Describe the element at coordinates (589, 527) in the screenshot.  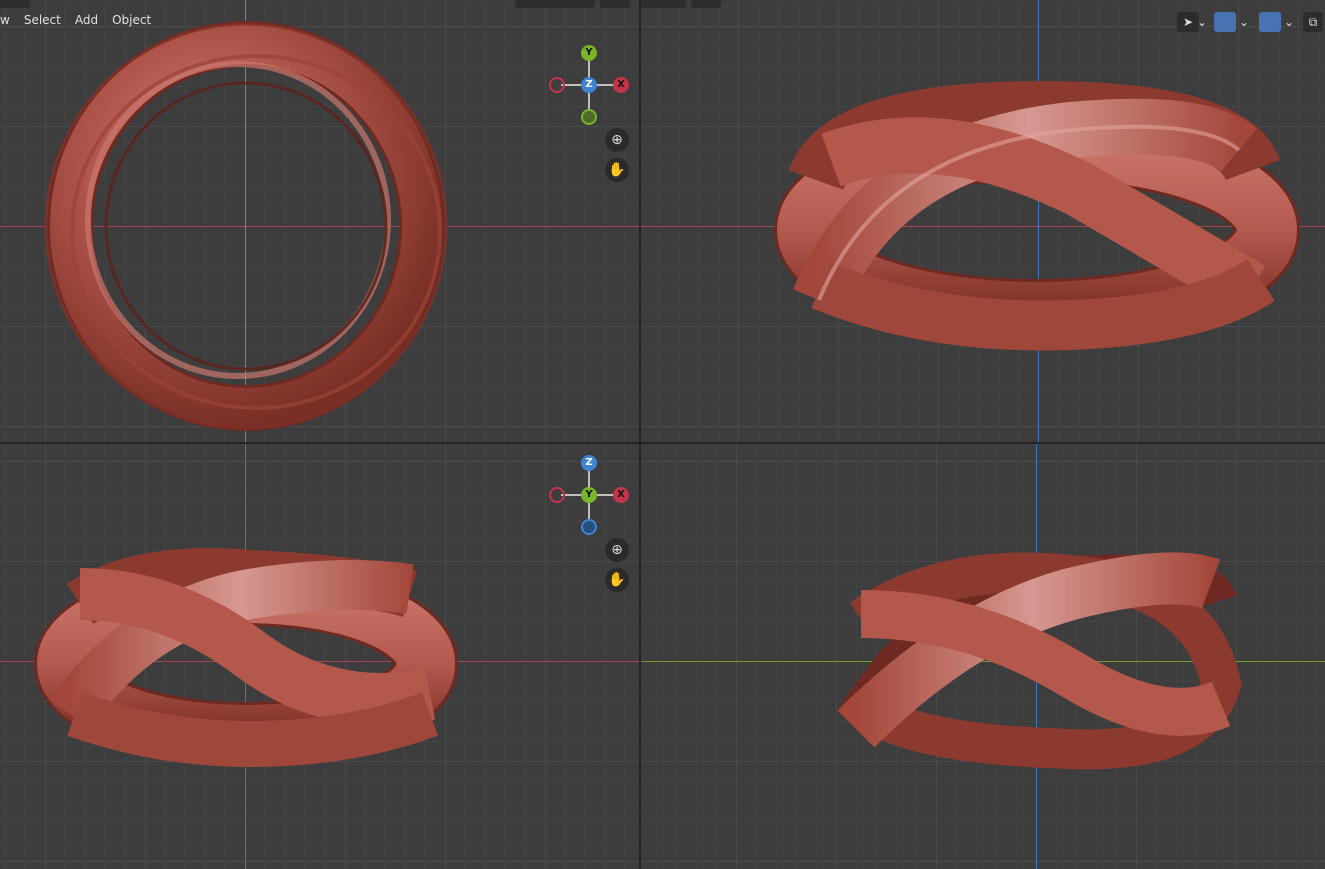
I see `gizmo-neg-z-axis` at that location.